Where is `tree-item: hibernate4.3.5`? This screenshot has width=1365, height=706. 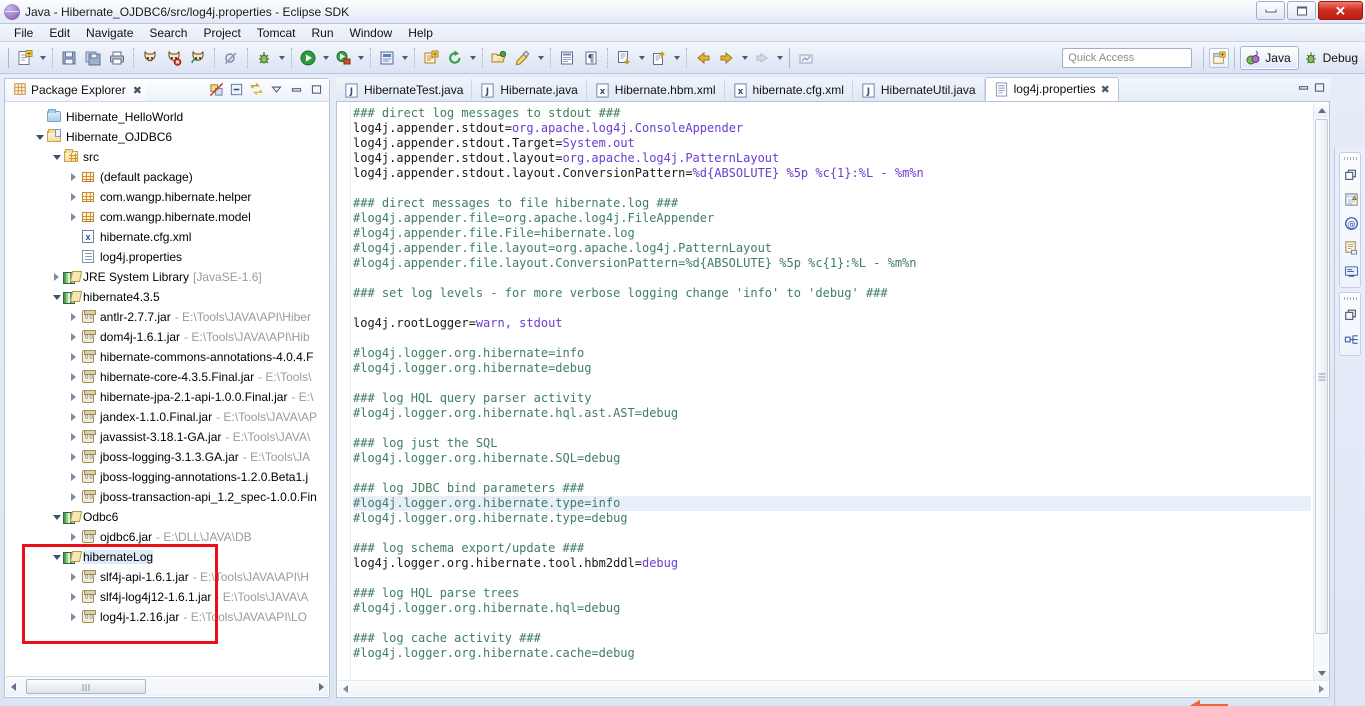
tree-item: hibernate4.3.5 is located at coordinates (167, 297).